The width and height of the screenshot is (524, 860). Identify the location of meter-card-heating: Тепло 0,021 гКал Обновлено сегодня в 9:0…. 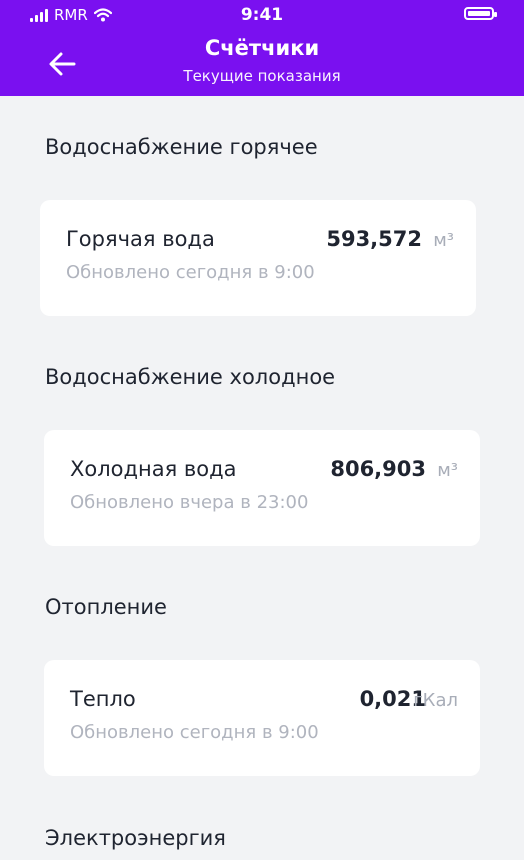
(262, 718).